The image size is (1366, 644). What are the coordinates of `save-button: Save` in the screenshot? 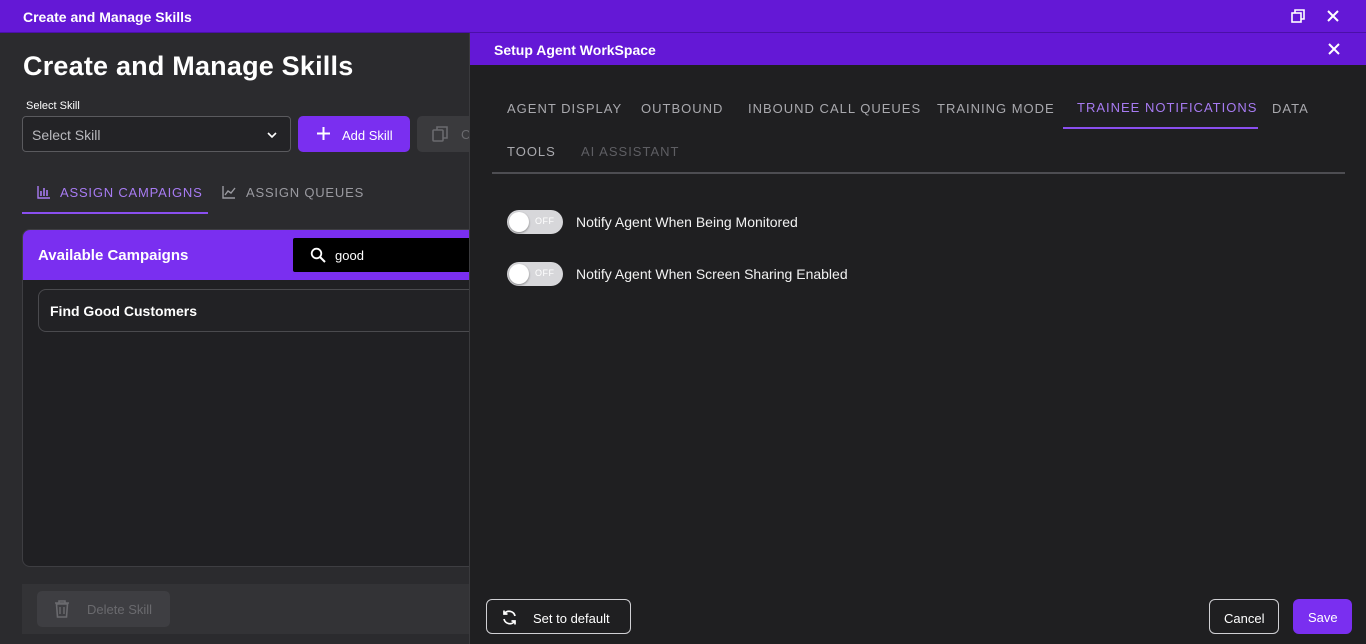 It's located at (1322, 616).